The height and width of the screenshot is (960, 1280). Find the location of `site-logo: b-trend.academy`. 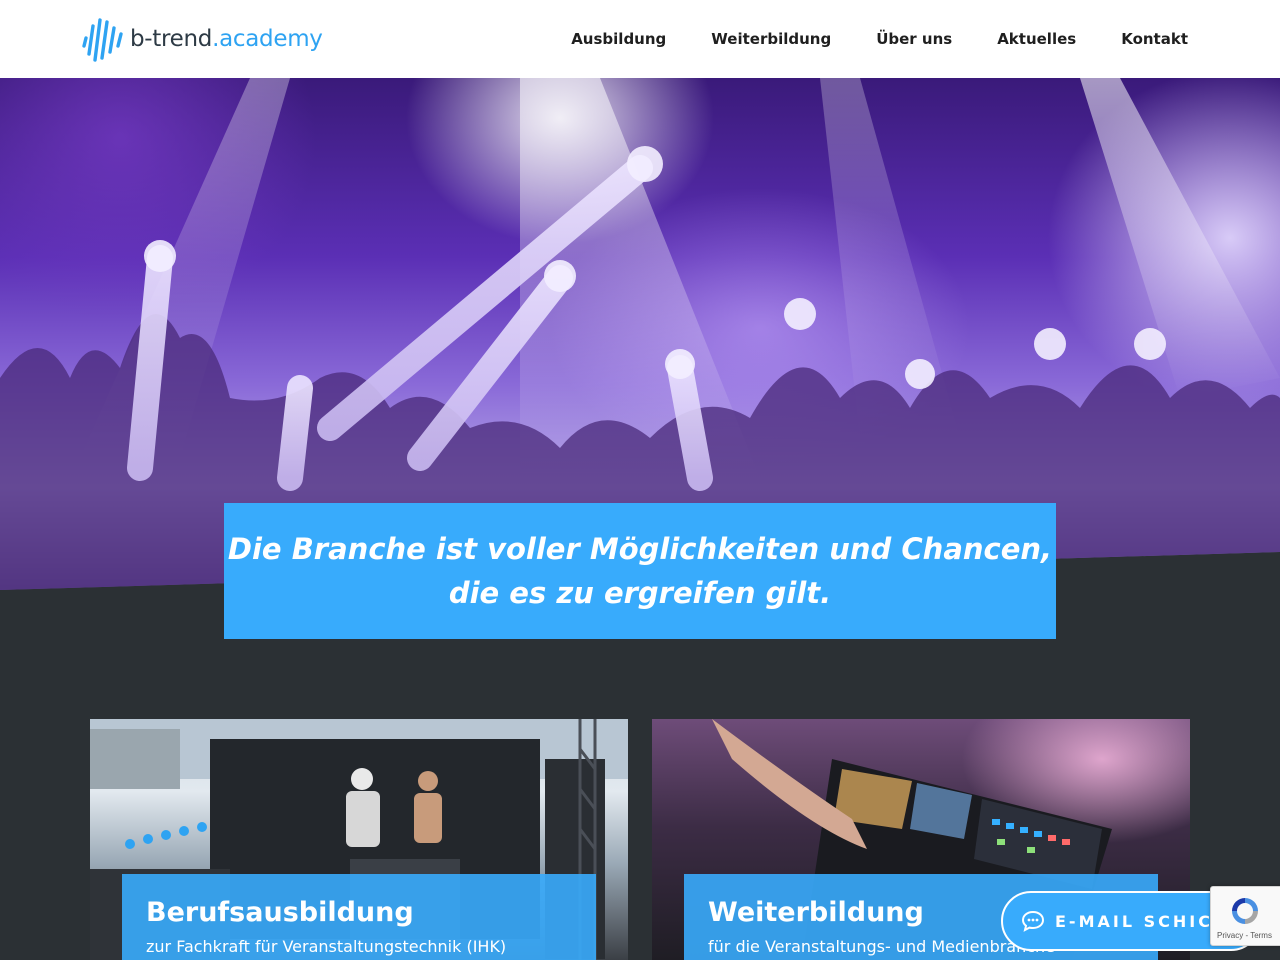

site-logo: b-trend.academy is located at coordinates (202, 39).